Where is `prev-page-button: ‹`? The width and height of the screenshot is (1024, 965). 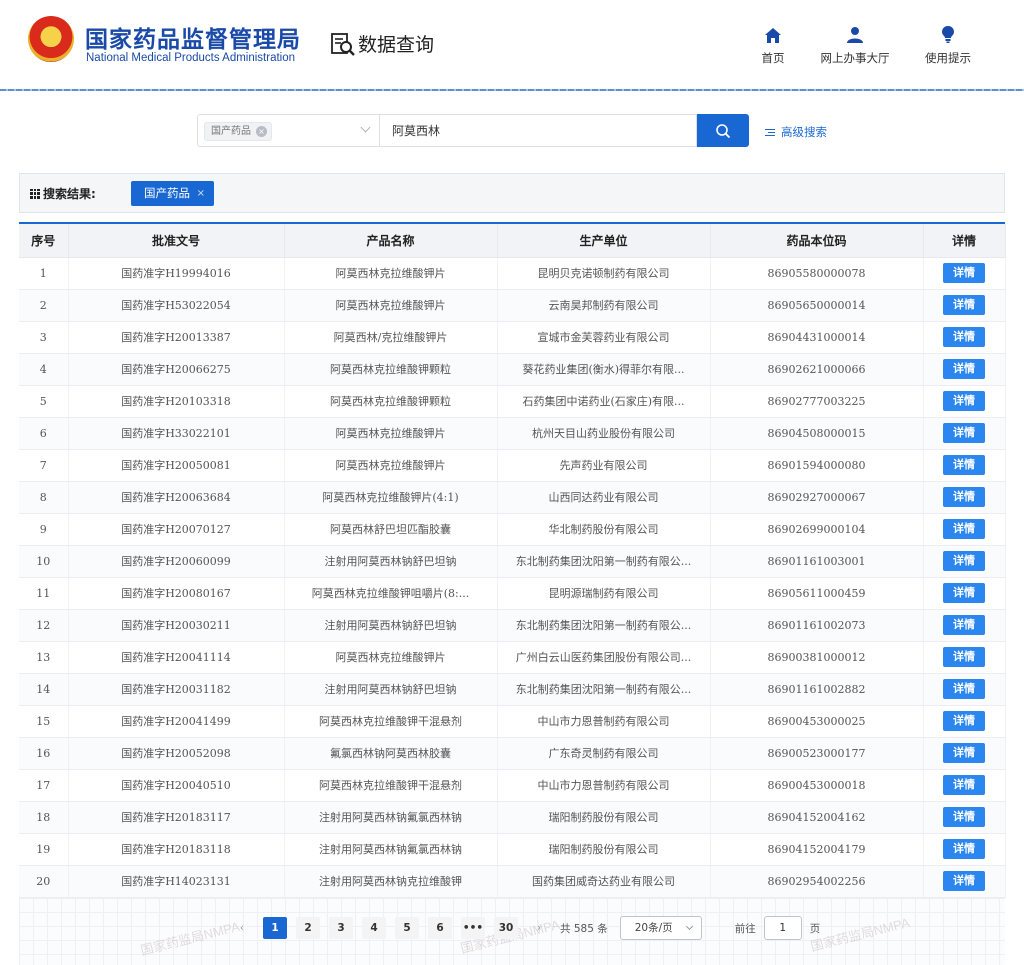 prev-page-button: ‹ is located at coordinates (242, 928).